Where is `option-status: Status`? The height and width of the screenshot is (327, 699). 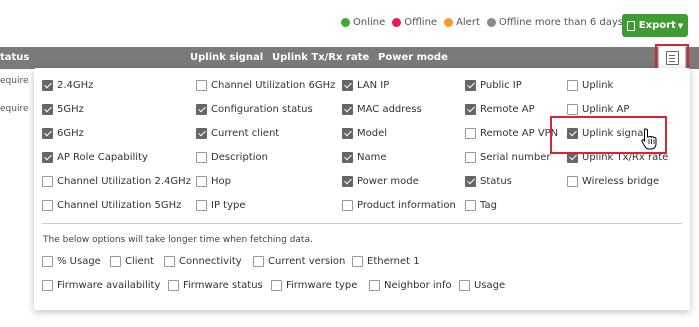
option-status: Status is located at coordinates (488, 181).